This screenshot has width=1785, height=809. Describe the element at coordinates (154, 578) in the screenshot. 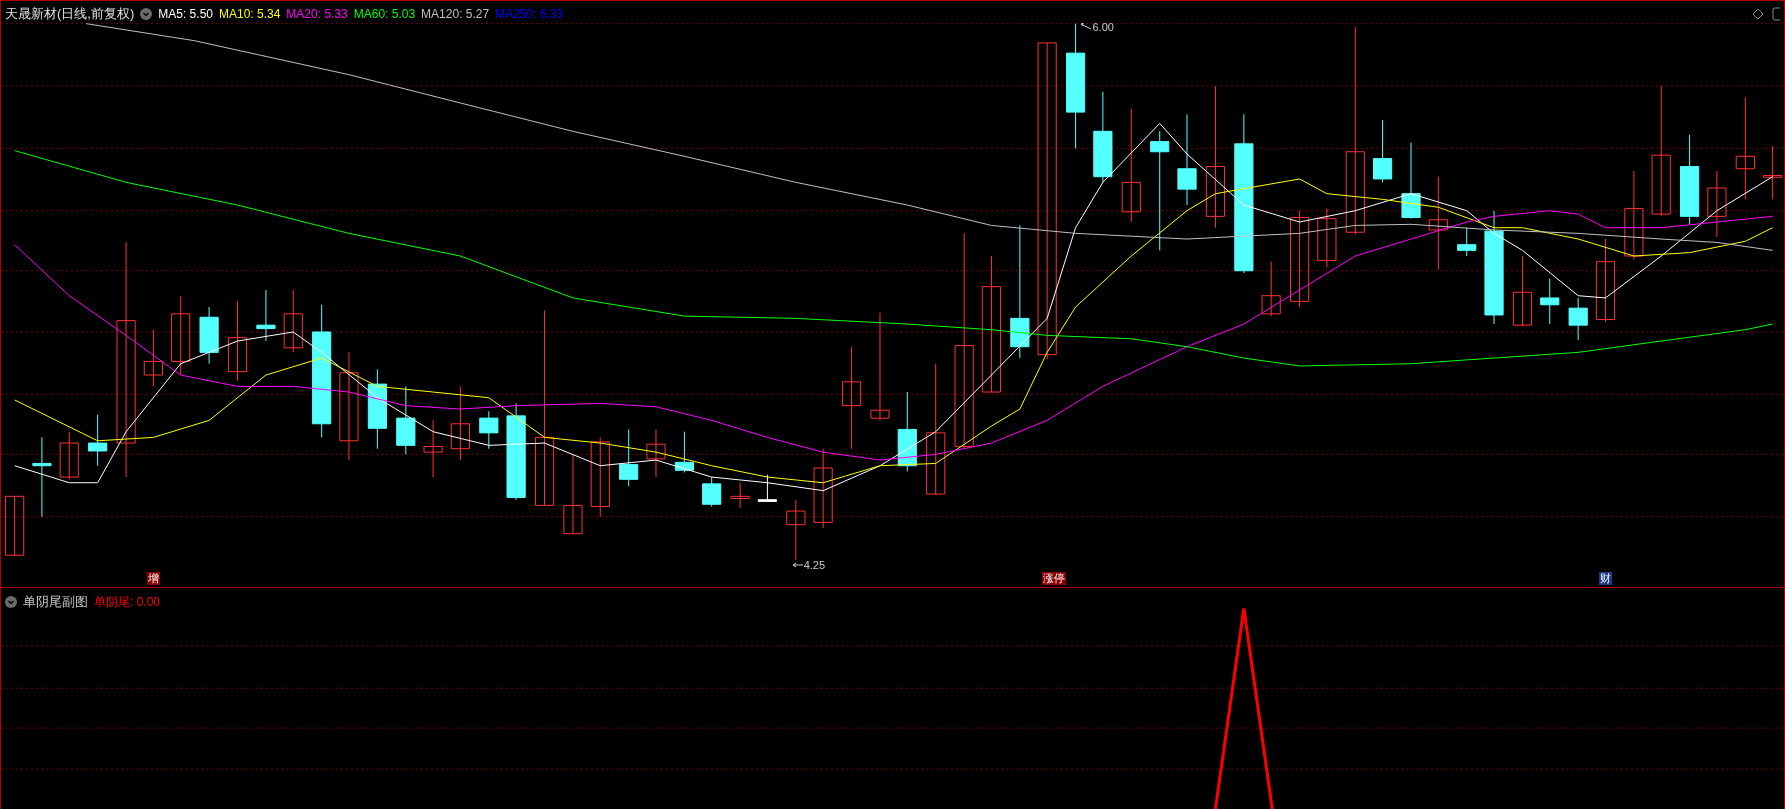

I see `event-marker: 增` at that location.